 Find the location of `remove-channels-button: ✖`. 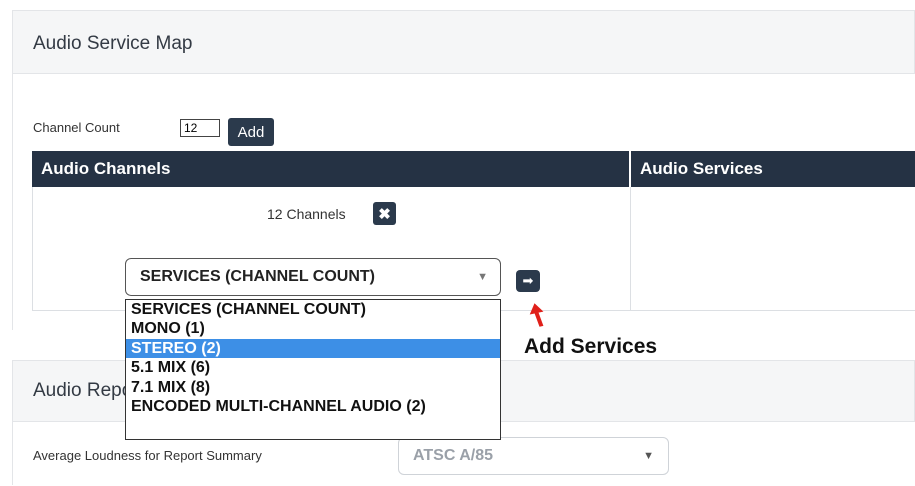

remove-channels-button: ✖ is located at coordinates (384, 213).